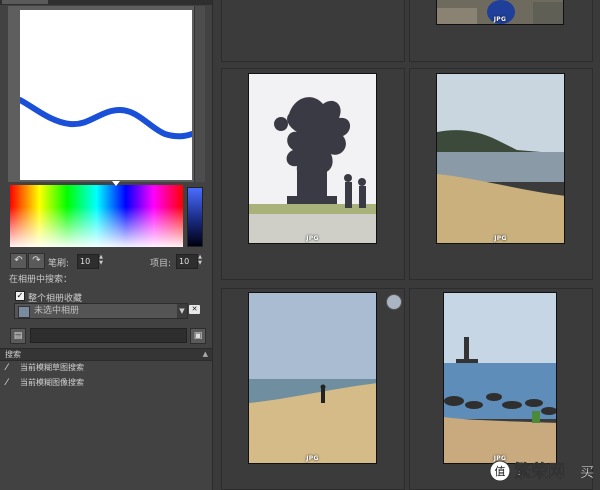 This screenshot has width=600, height=490. I want to click on photo-beach-person, so click(312, 378).